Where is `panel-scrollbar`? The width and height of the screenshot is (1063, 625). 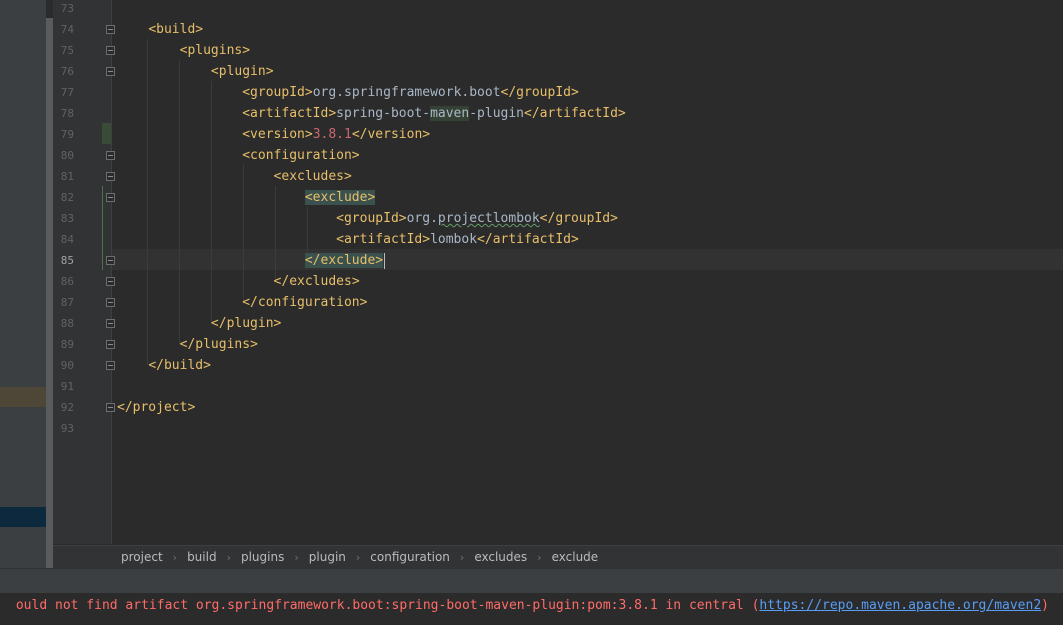 panel-scrollbar is located at coordinates (49, 293).